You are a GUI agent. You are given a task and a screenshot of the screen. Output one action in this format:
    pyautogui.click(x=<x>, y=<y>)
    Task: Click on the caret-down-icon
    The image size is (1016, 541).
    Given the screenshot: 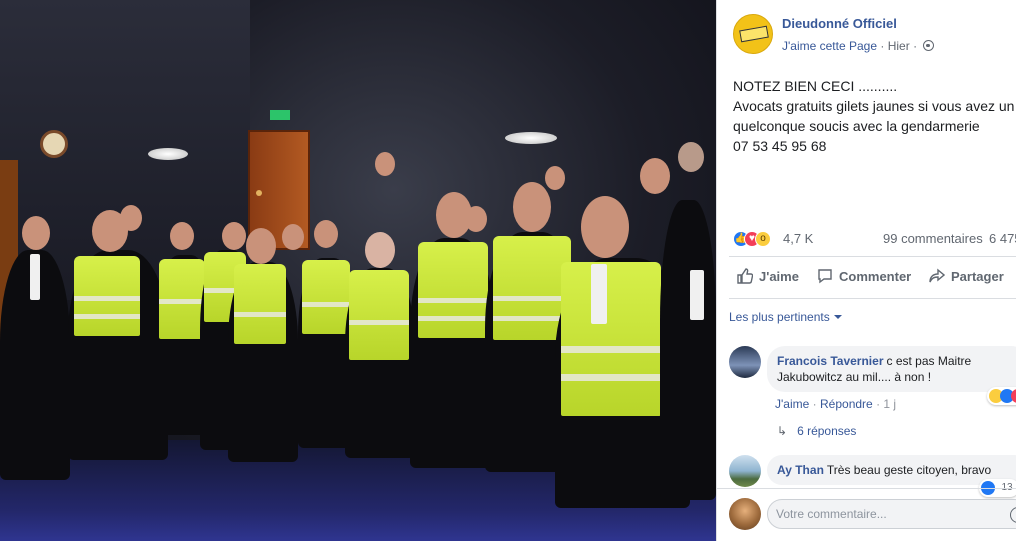 What is the action you would take?
    pyautogui.click(x=837, y=317)
    